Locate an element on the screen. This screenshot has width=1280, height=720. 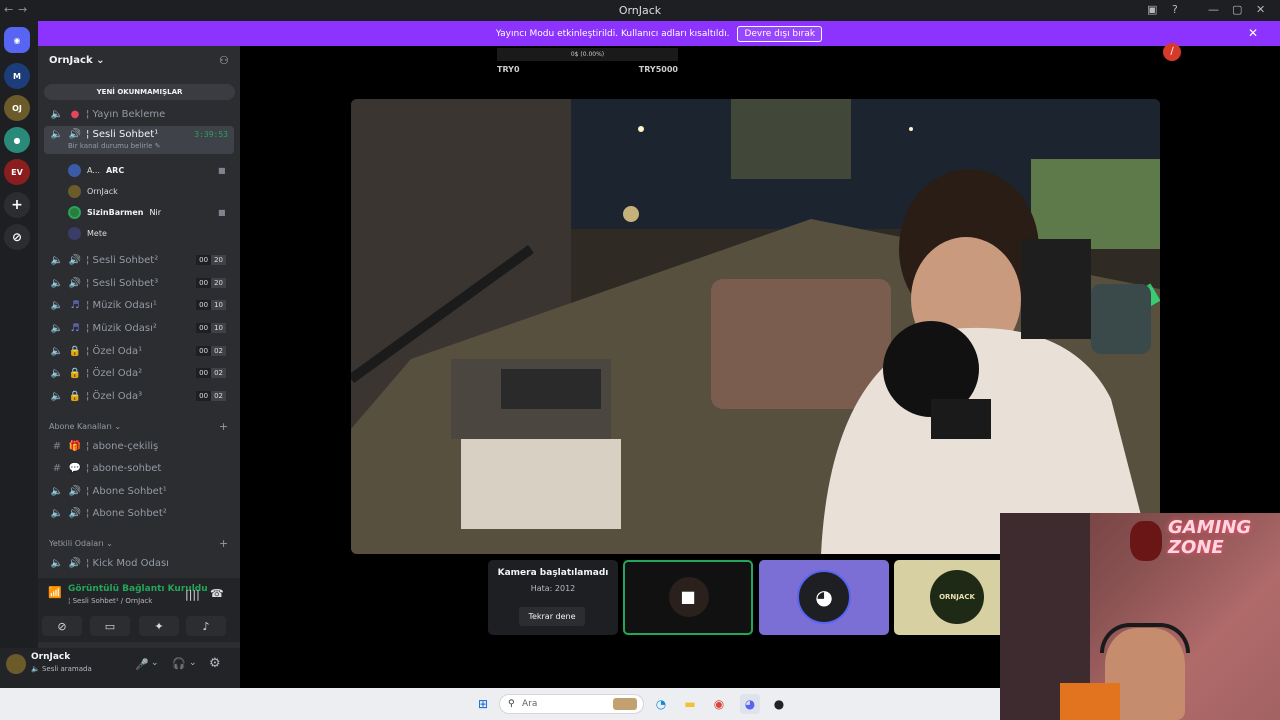
maximize-icon: ▢ is located at coordinates (1237, 9).